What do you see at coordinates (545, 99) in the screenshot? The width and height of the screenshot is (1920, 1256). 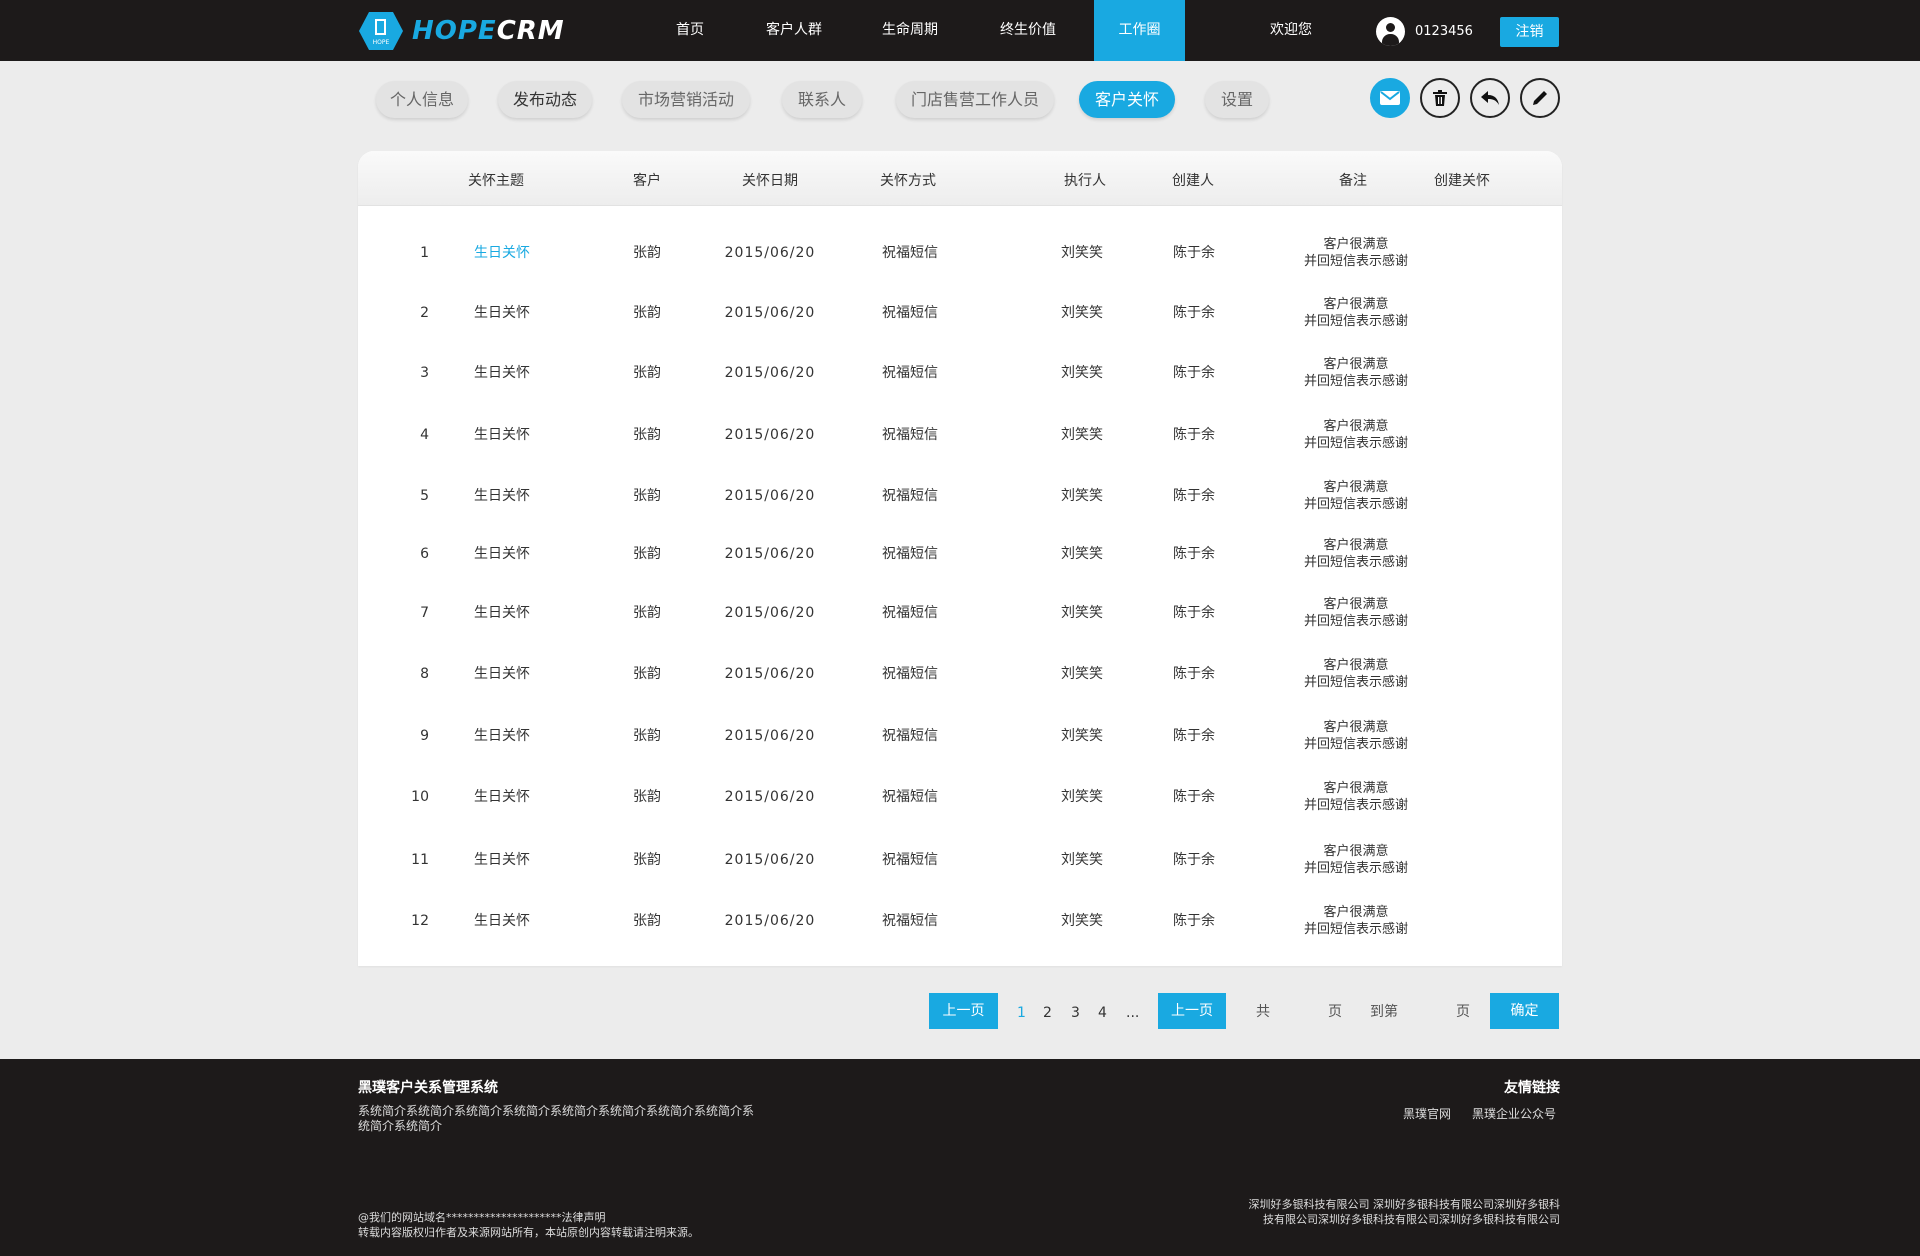 I see `tab-post-updates: 发布动态` at bounding box center [545, 99].